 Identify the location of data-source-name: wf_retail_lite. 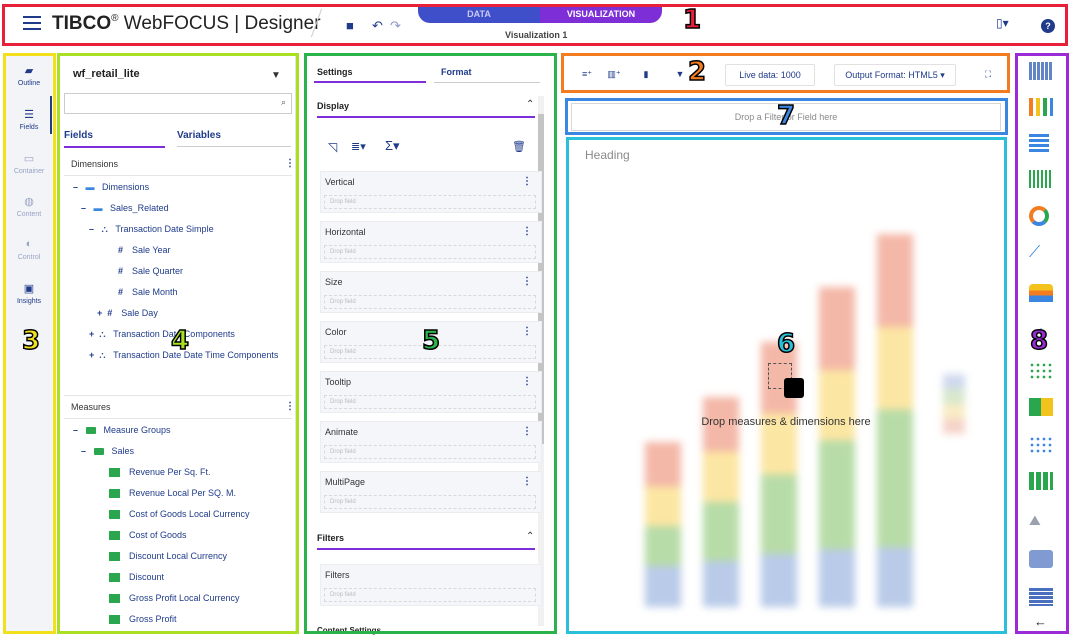
(106, 74).